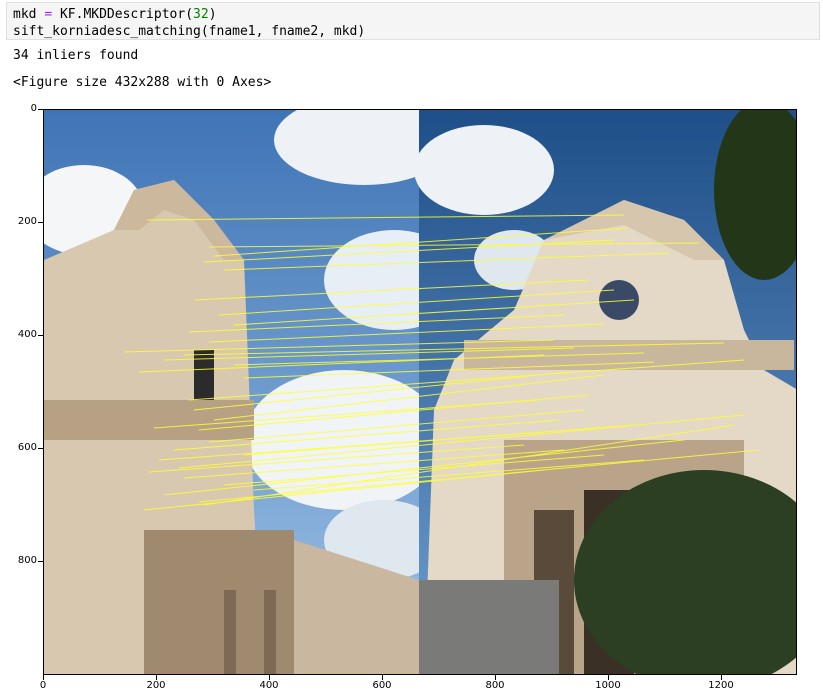  I want to click on y-tick-label: 400, so click(27, 334).